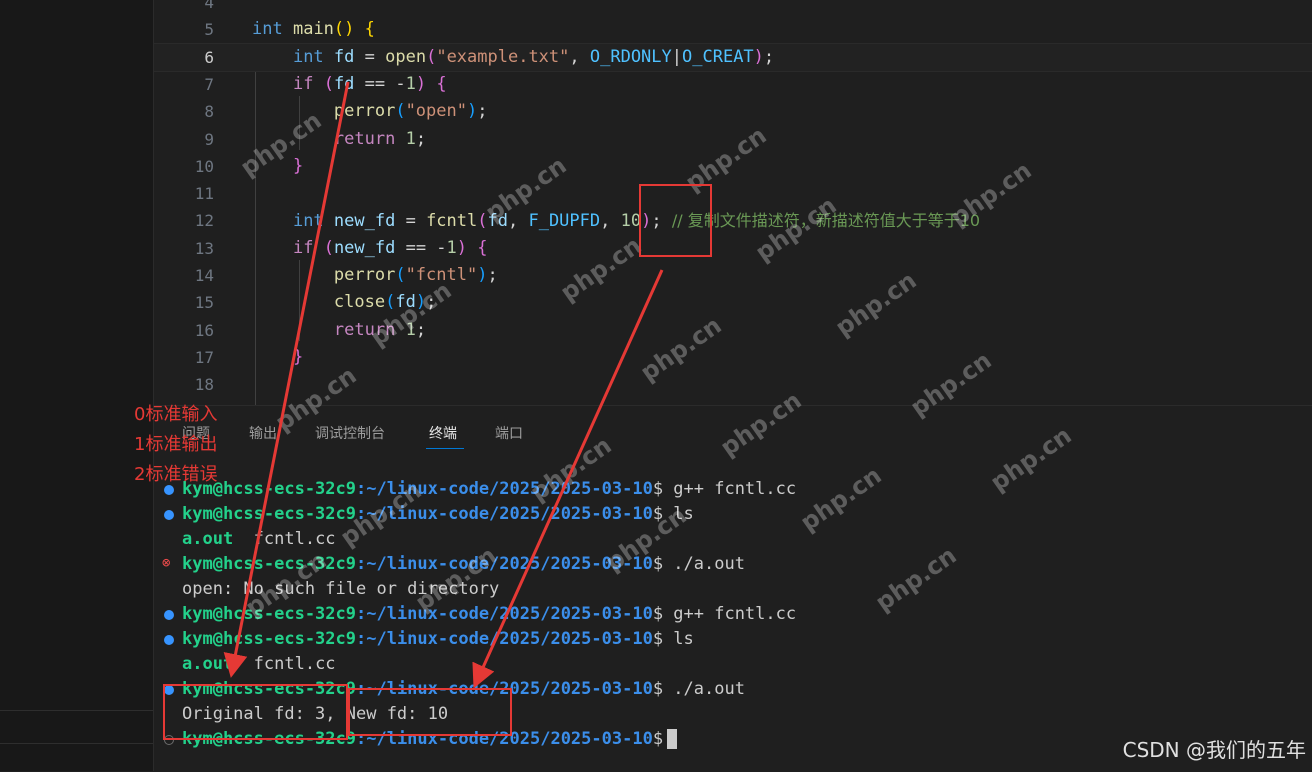  Describe the element at coordinates (209, 6) in the screenshot. I see `line-number: 4` at that location.